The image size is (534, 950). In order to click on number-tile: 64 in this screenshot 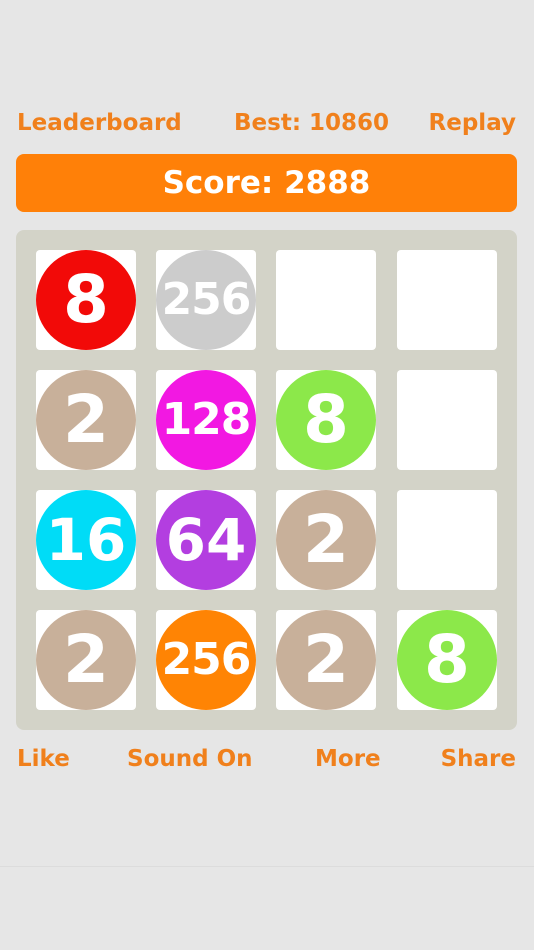, I will do `click(206, 540)`.